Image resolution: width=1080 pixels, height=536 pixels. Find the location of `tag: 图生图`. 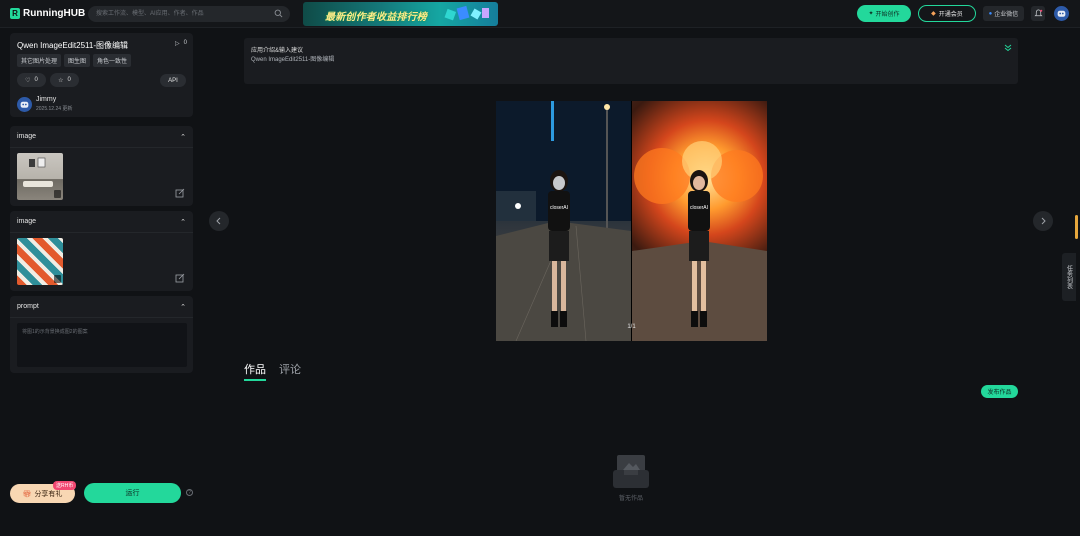

tag: 图生图 is located at coordinates (77, 60).